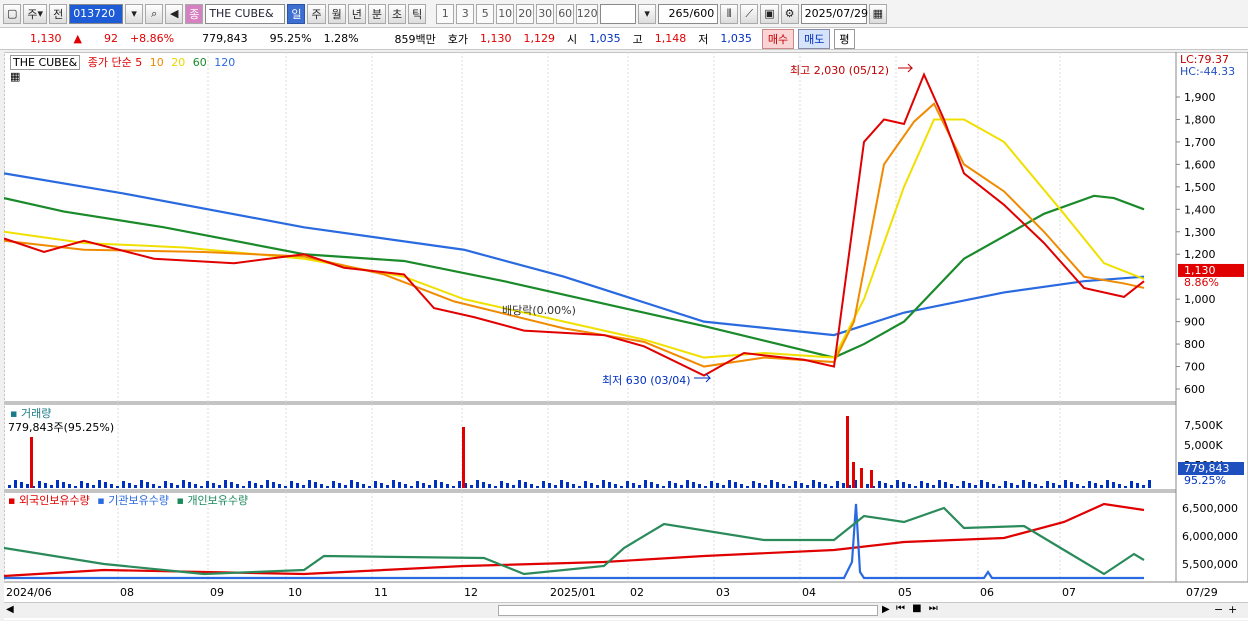 This screenshot has height=621, width=1248. I want to click on volume-ratio: 95.25%, so click(290, 38).